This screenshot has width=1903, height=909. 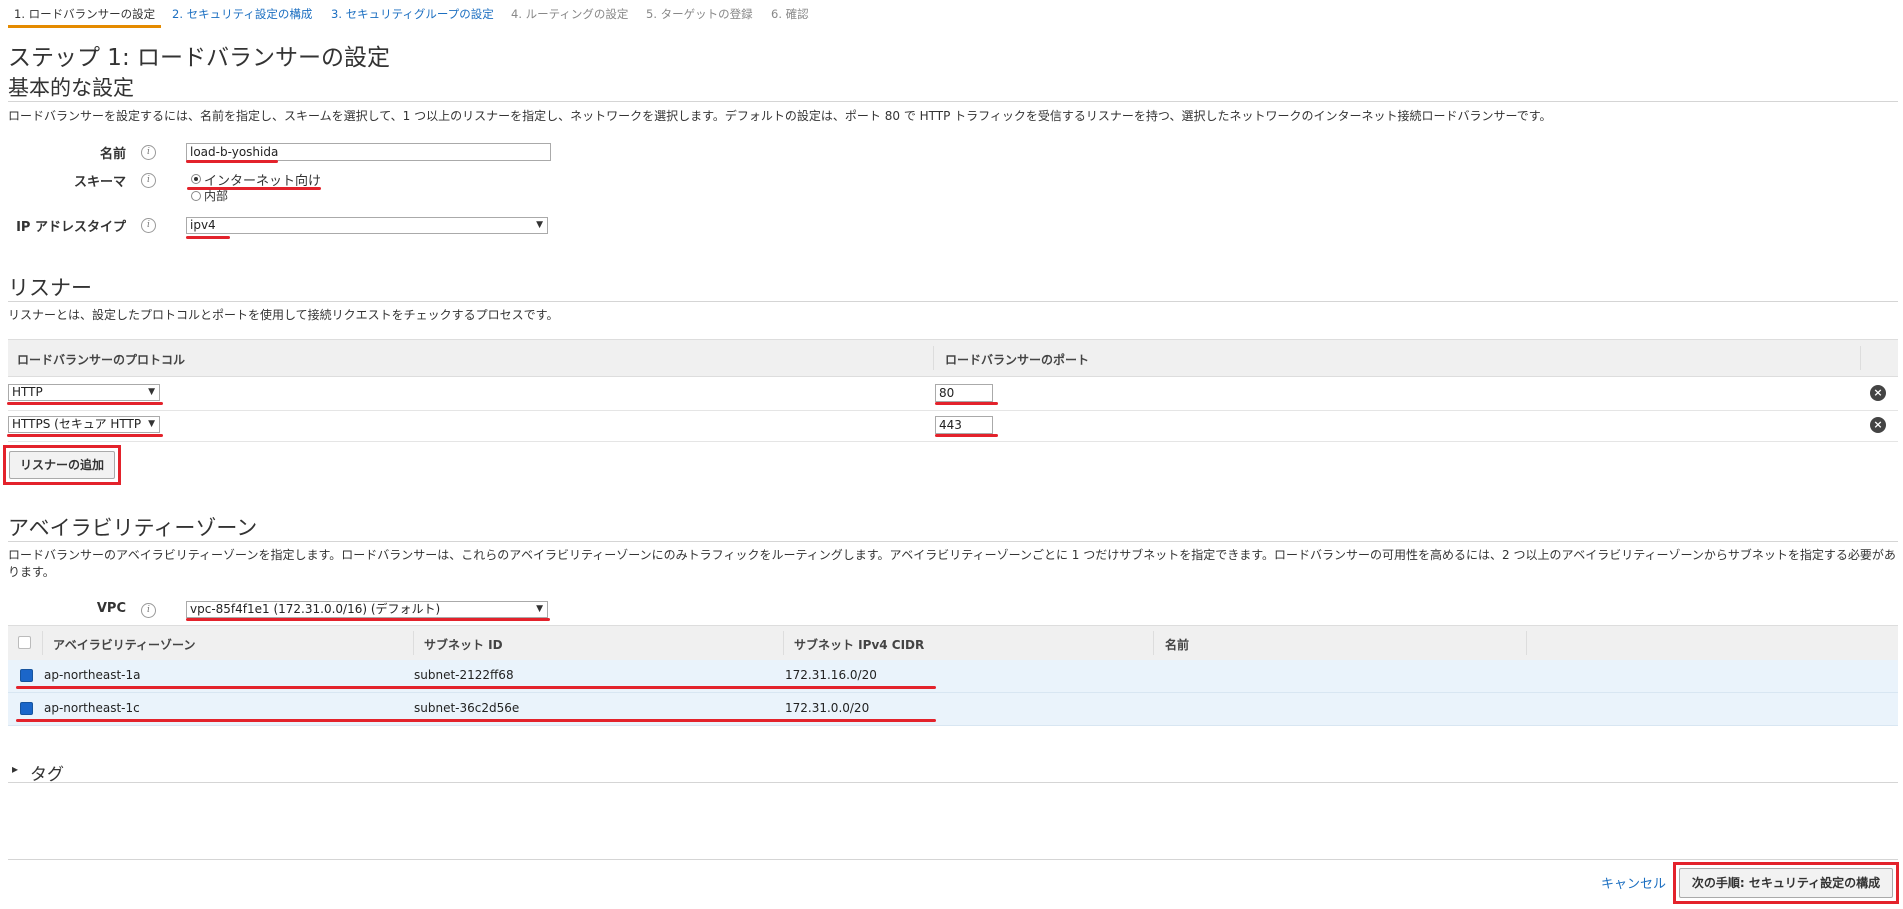 What do you see at coordinates (570, 14) in the screenshot?
I see `wizard-step-4: 4. ルーティングの設定` at bounding box center [570, 14].